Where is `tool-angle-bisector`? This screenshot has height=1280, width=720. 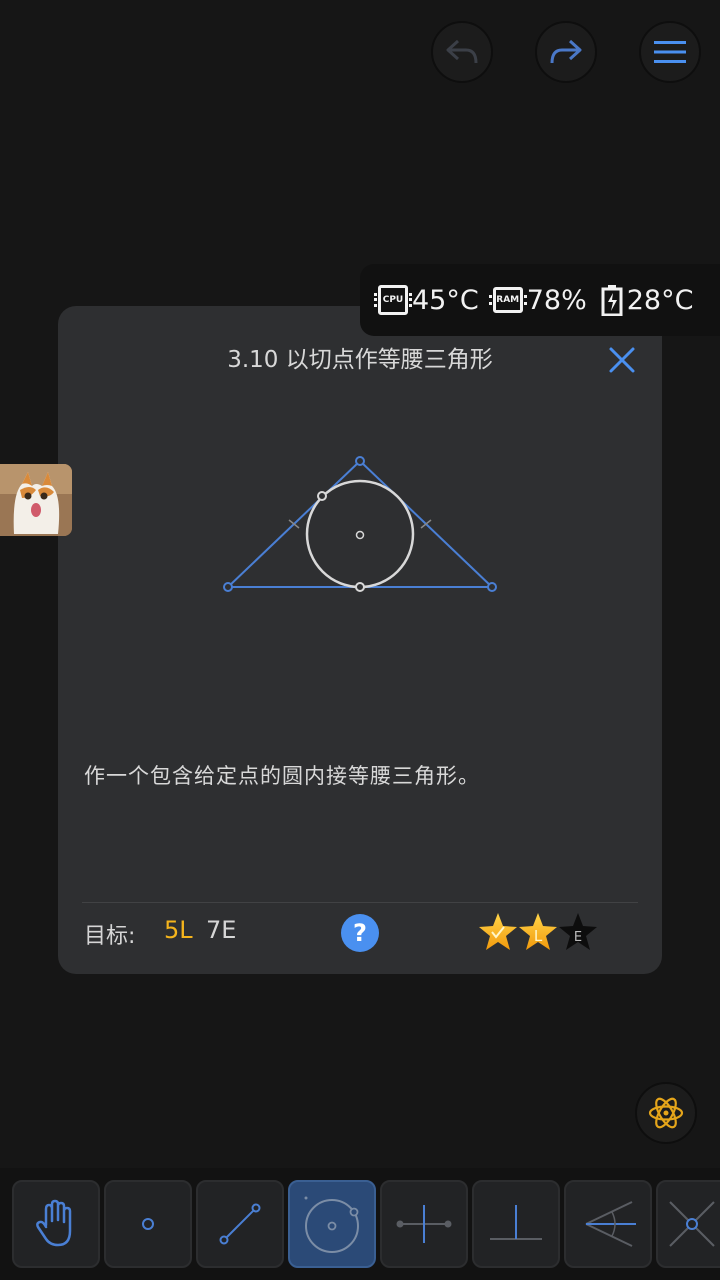 tool-angle-bisector is located at coordinates (608, 1224).